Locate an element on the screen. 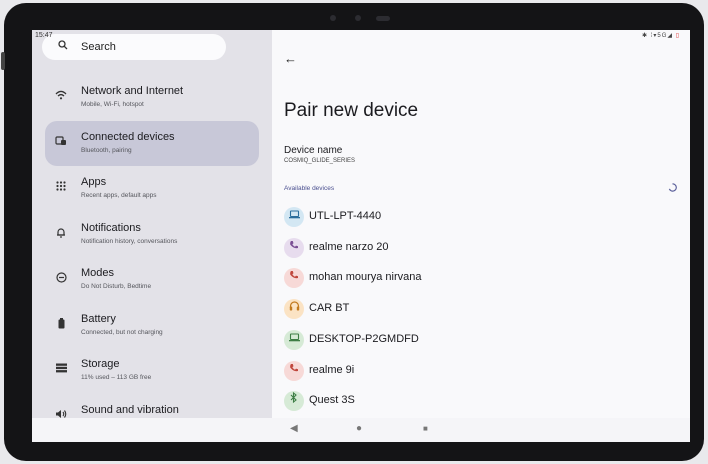  sidebar-item: Storage 11% used – 113 GB free is located at coordinates (152, 370).